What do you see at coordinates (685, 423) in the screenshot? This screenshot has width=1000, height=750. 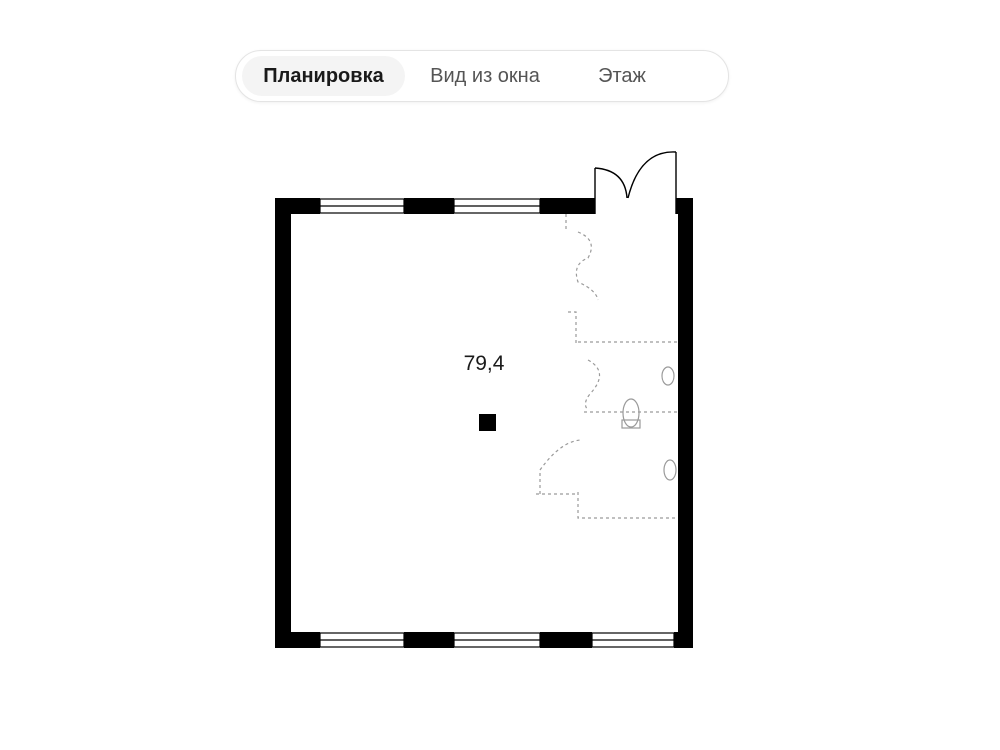 I see `wall-right` at bounding box center [685, 423].